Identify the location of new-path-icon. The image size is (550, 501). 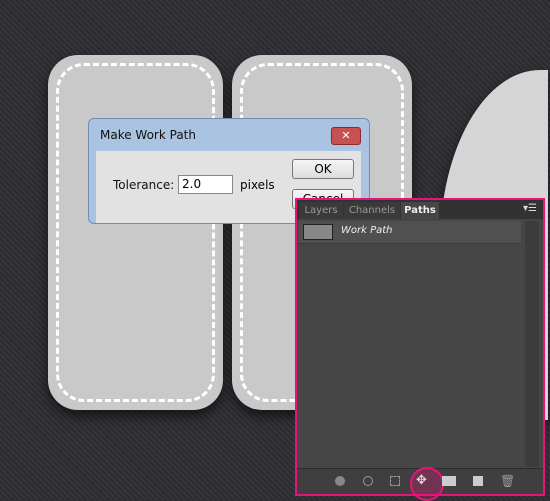
(478, 481).